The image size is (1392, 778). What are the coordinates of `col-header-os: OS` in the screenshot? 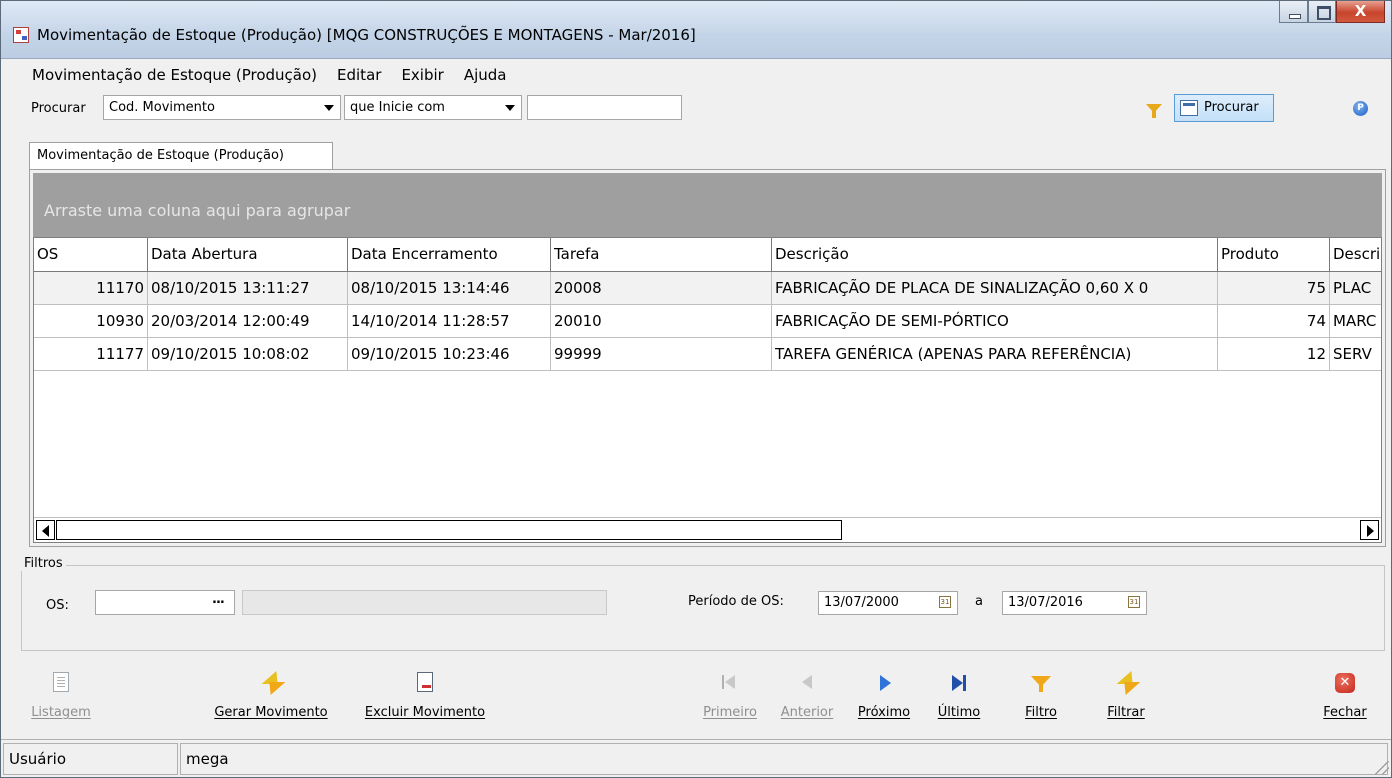 It's located at (91, 254).